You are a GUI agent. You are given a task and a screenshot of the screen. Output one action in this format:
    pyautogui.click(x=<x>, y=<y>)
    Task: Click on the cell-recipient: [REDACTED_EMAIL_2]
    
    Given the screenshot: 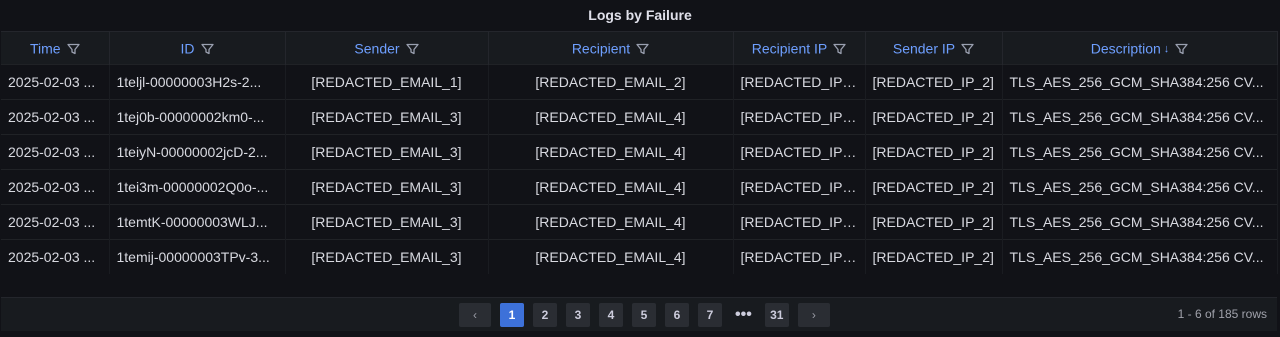 What is the action you would take?
    pyautogui.click(x=611, y=82)
    